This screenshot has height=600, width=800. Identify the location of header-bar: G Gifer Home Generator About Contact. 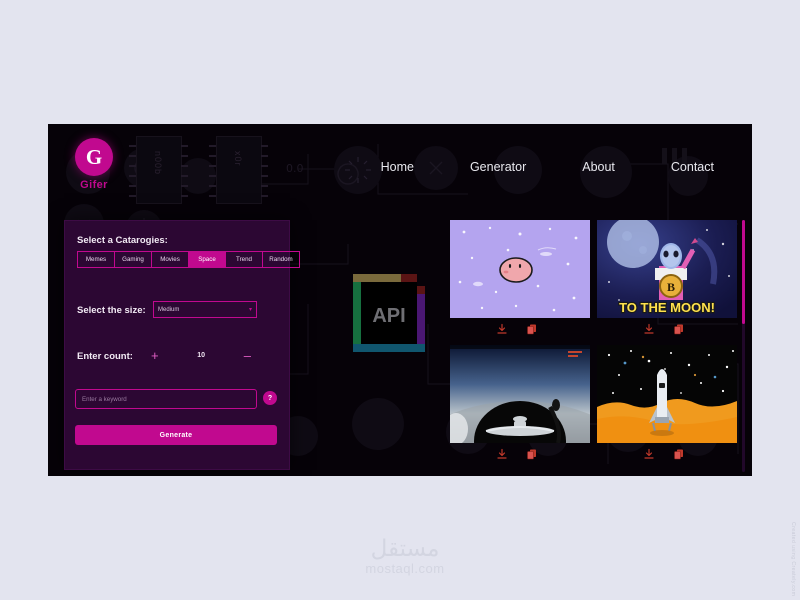
(400, 160).